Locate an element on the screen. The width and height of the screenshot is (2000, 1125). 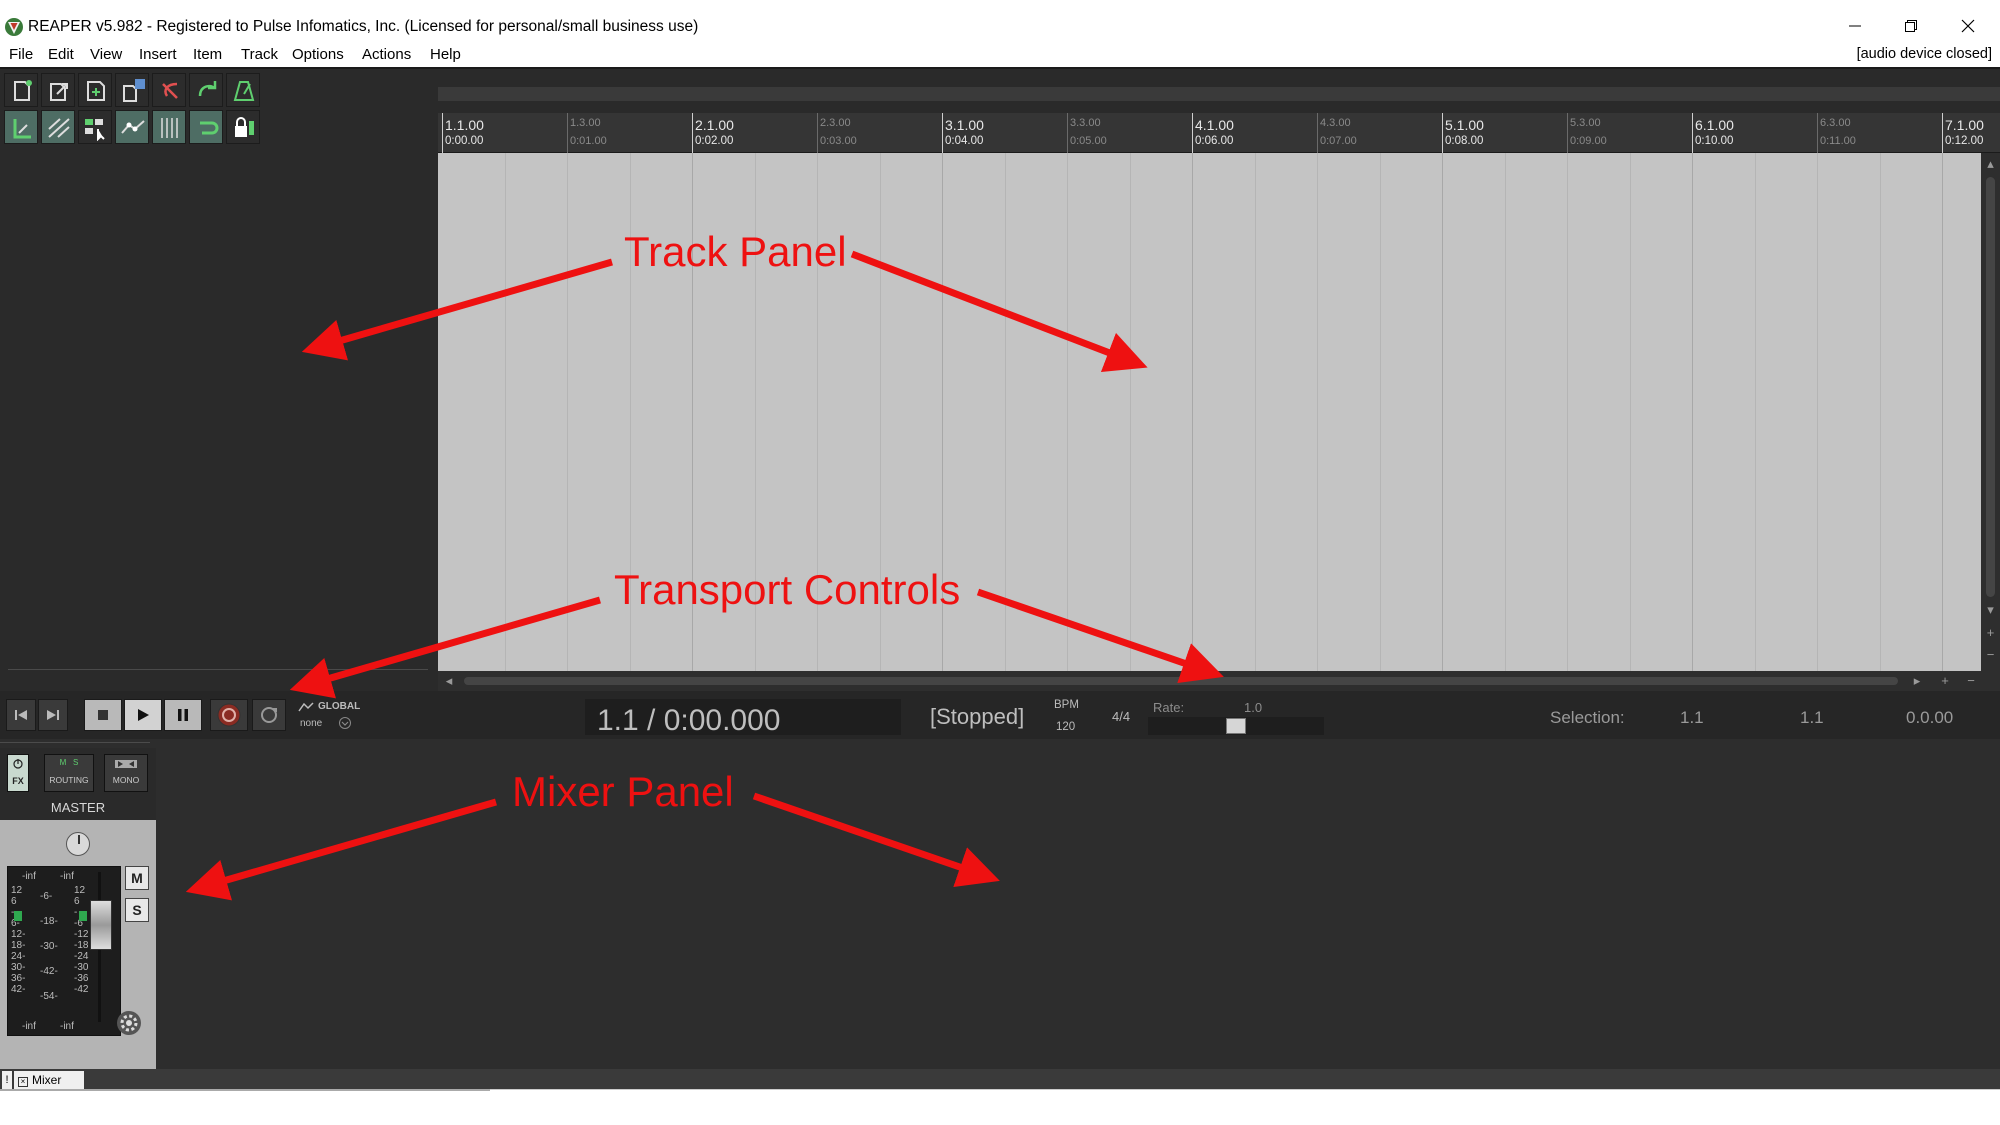
project-settings-button is located at coordinates (132, 90).